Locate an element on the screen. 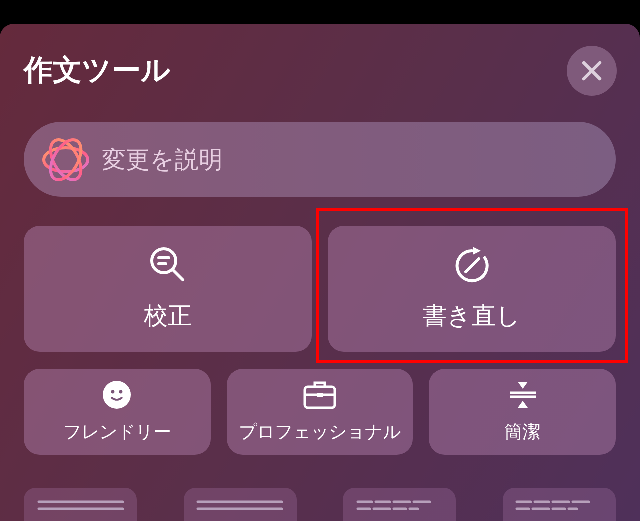 This screenshot has height=521, width=640. friendly-button: フレンドリー is located at coordinates (117, 412).